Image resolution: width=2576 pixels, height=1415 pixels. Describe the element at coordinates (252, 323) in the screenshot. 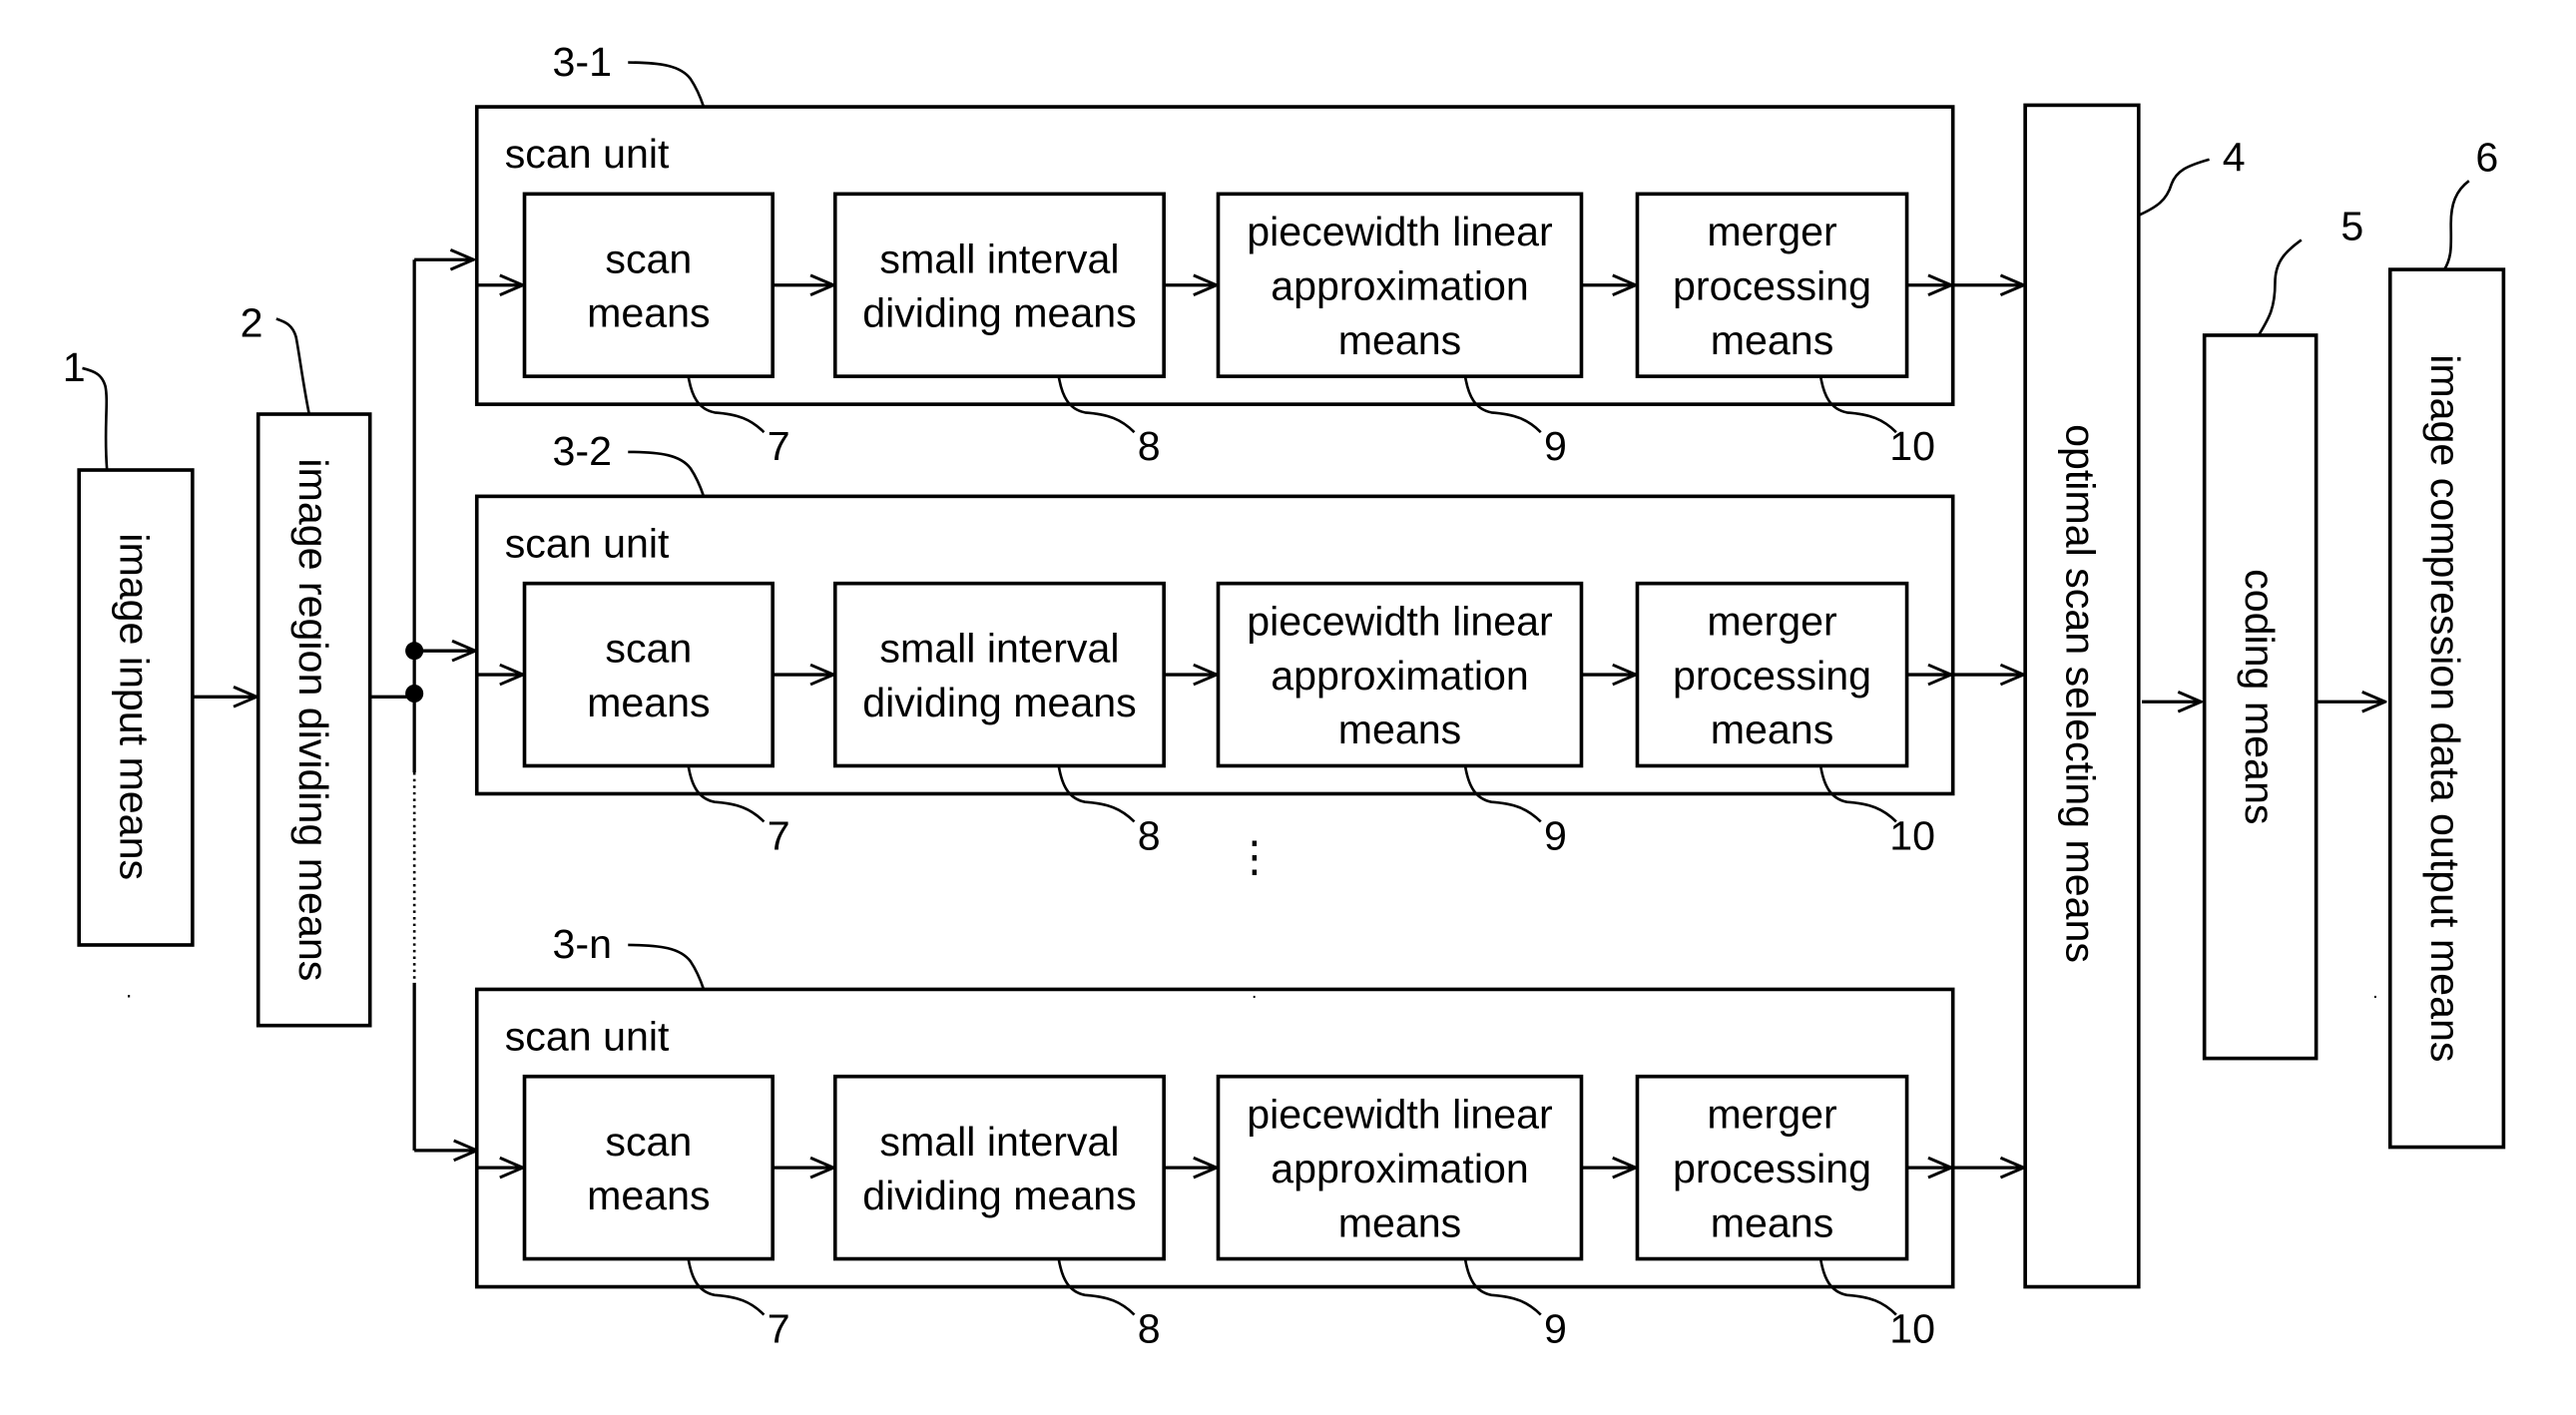

I see `ref-2: 2` at that location.